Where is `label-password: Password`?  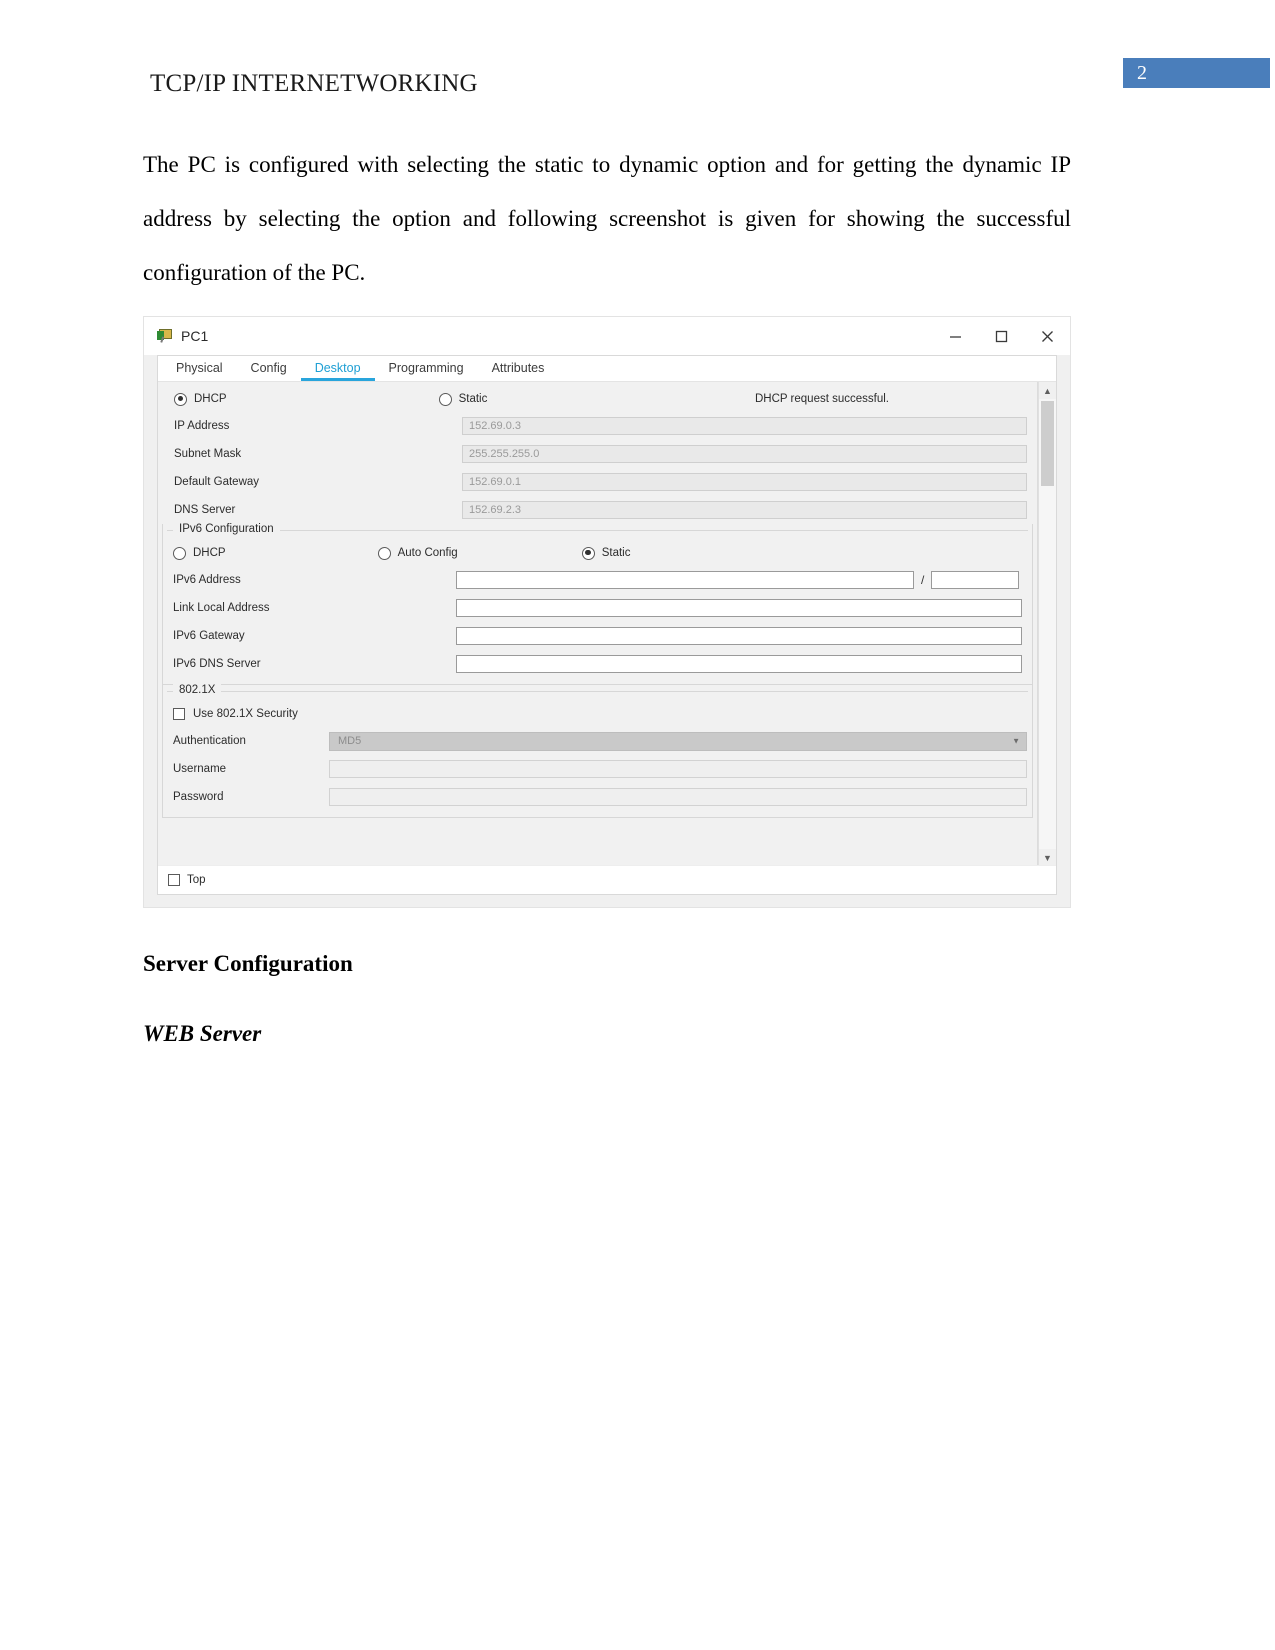 label-password: Password is located at coordinates (198, 797).